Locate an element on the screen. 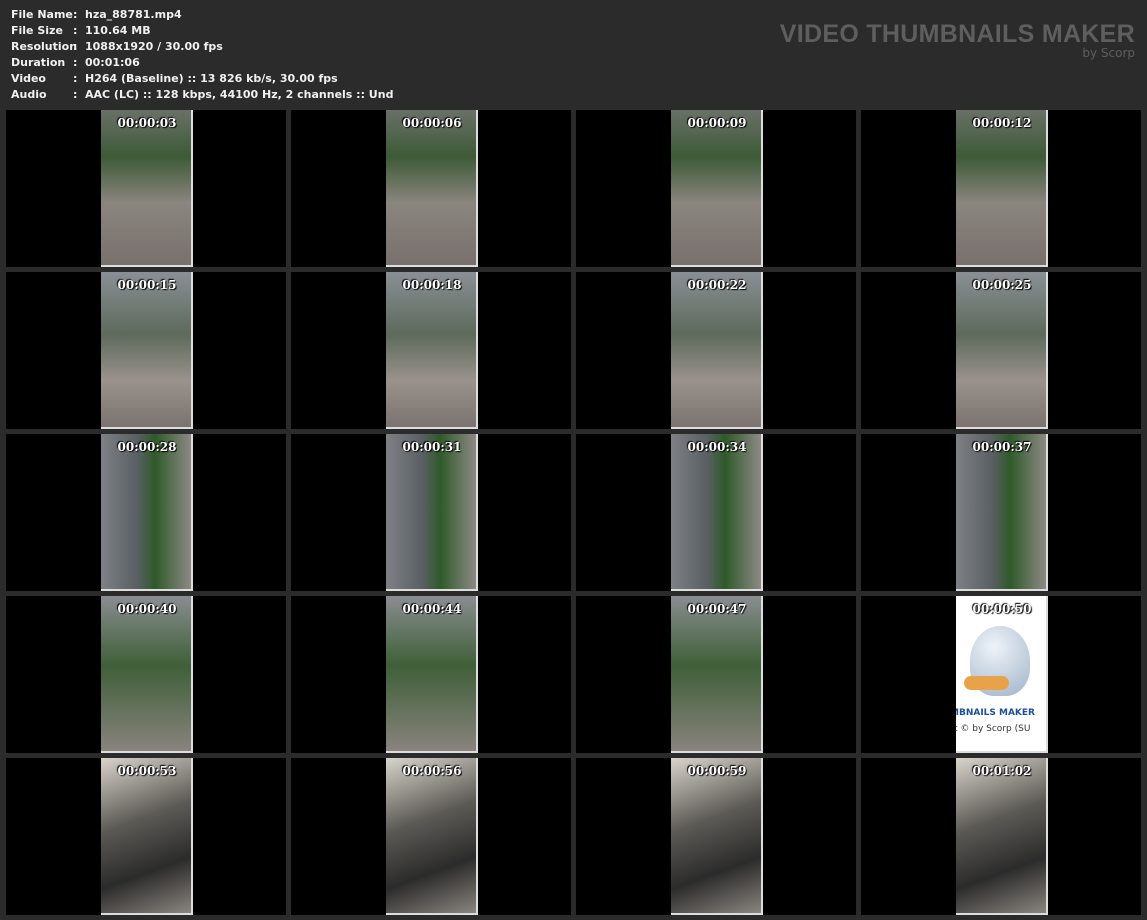 This screenshot has height=920, width=1147. frame-image: MBNAILS MAKER t © by Scorp (SU is located at coordinates (1002, 674).